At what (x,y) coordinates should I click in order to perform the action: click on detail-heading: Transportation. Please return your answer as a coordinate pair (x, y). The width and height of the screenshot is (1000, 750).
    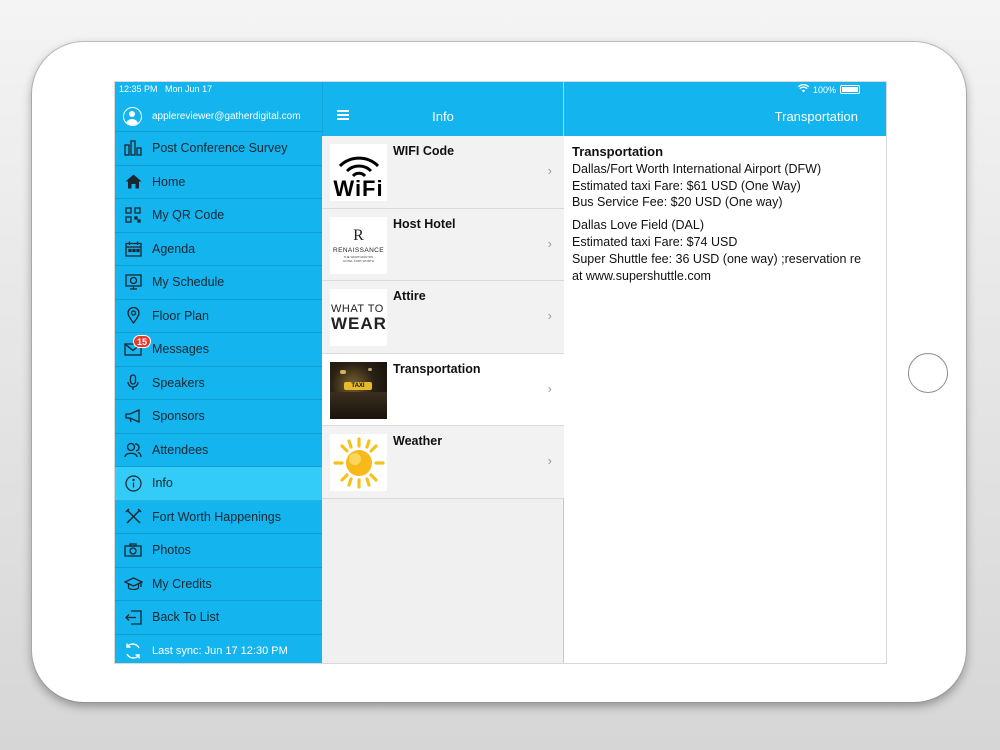
    Looking at the image, I should click on (618, 151).